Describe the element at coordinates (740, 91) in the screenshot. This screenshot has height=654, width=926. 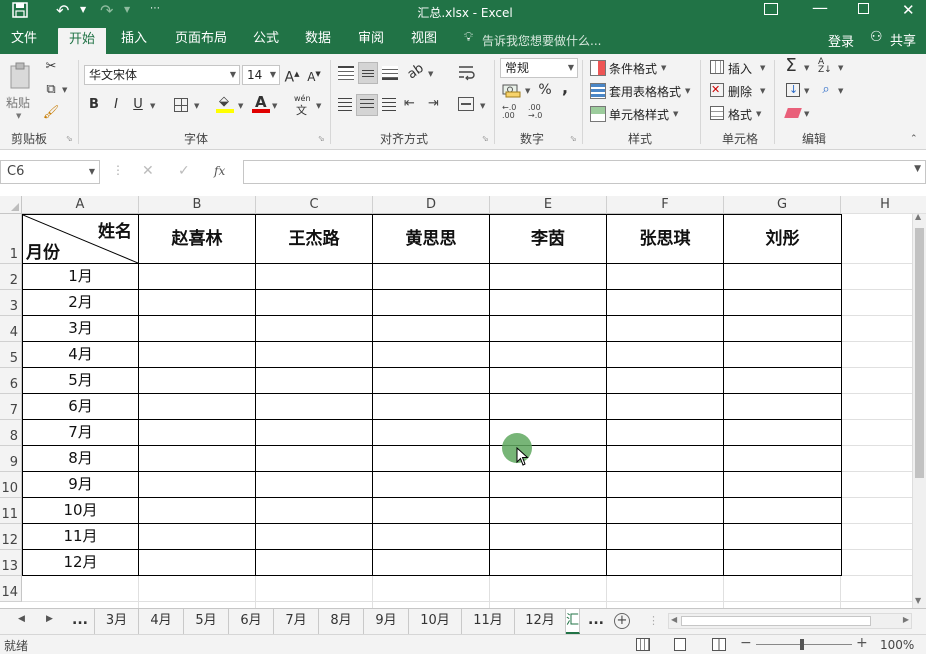
I see `delete-cells-button: 删除` at that location.